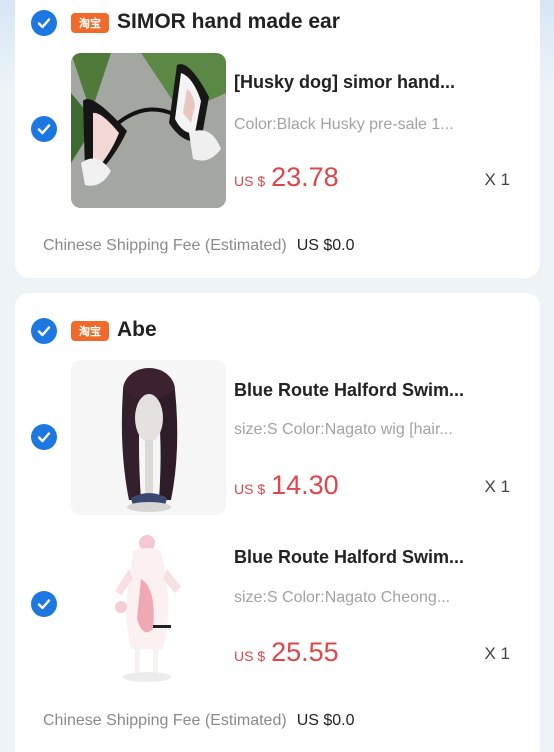 The image size is (554, 752). I want to click on white-cheongsam-costume-image, so click(148, 606).